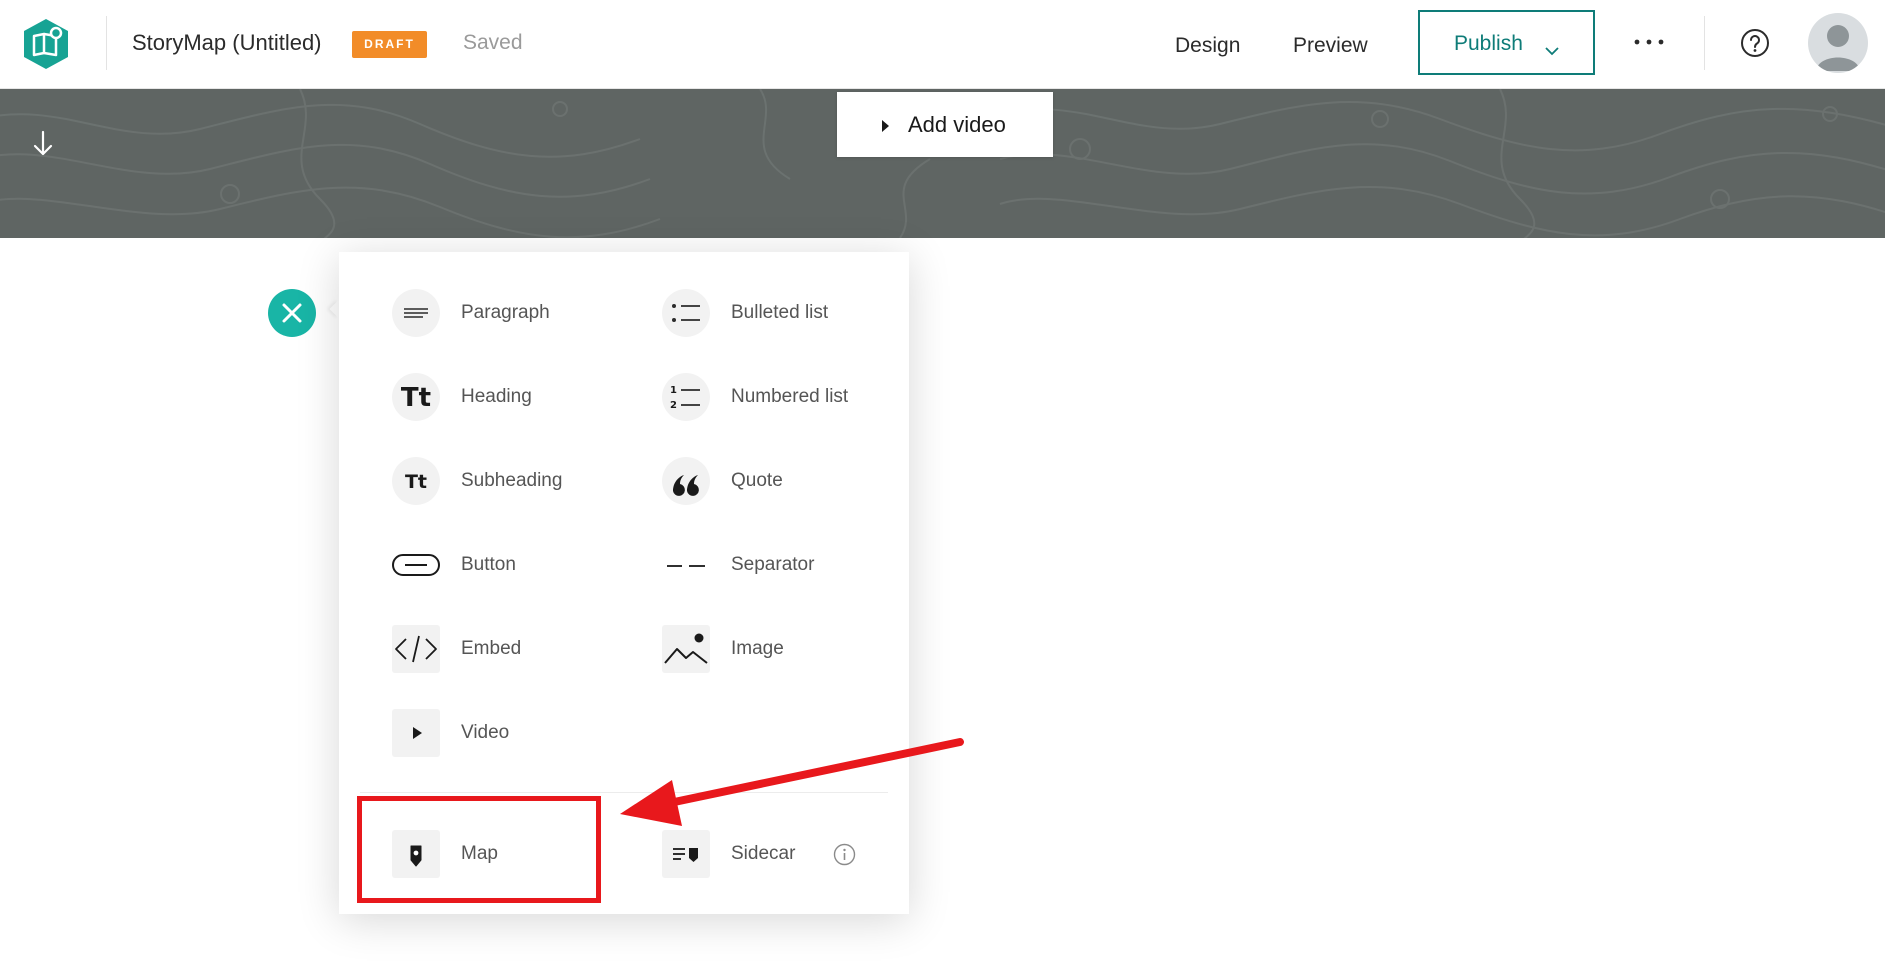 This screenshot has height=980, width=1885. What do you see at coordinates (1552, 50) in the screenshot?
I see `chevron-down-icon` at bounding box center [1552, 50].